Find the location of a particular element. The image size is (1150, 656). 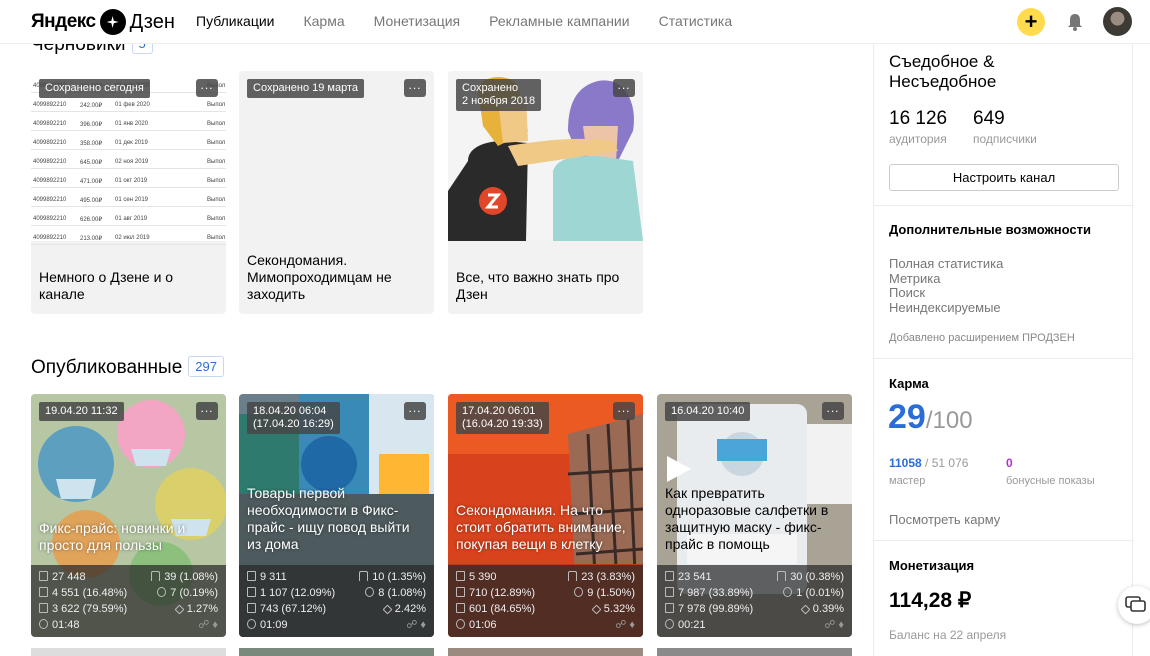

clock-icon is located at coordinates (460, 624).